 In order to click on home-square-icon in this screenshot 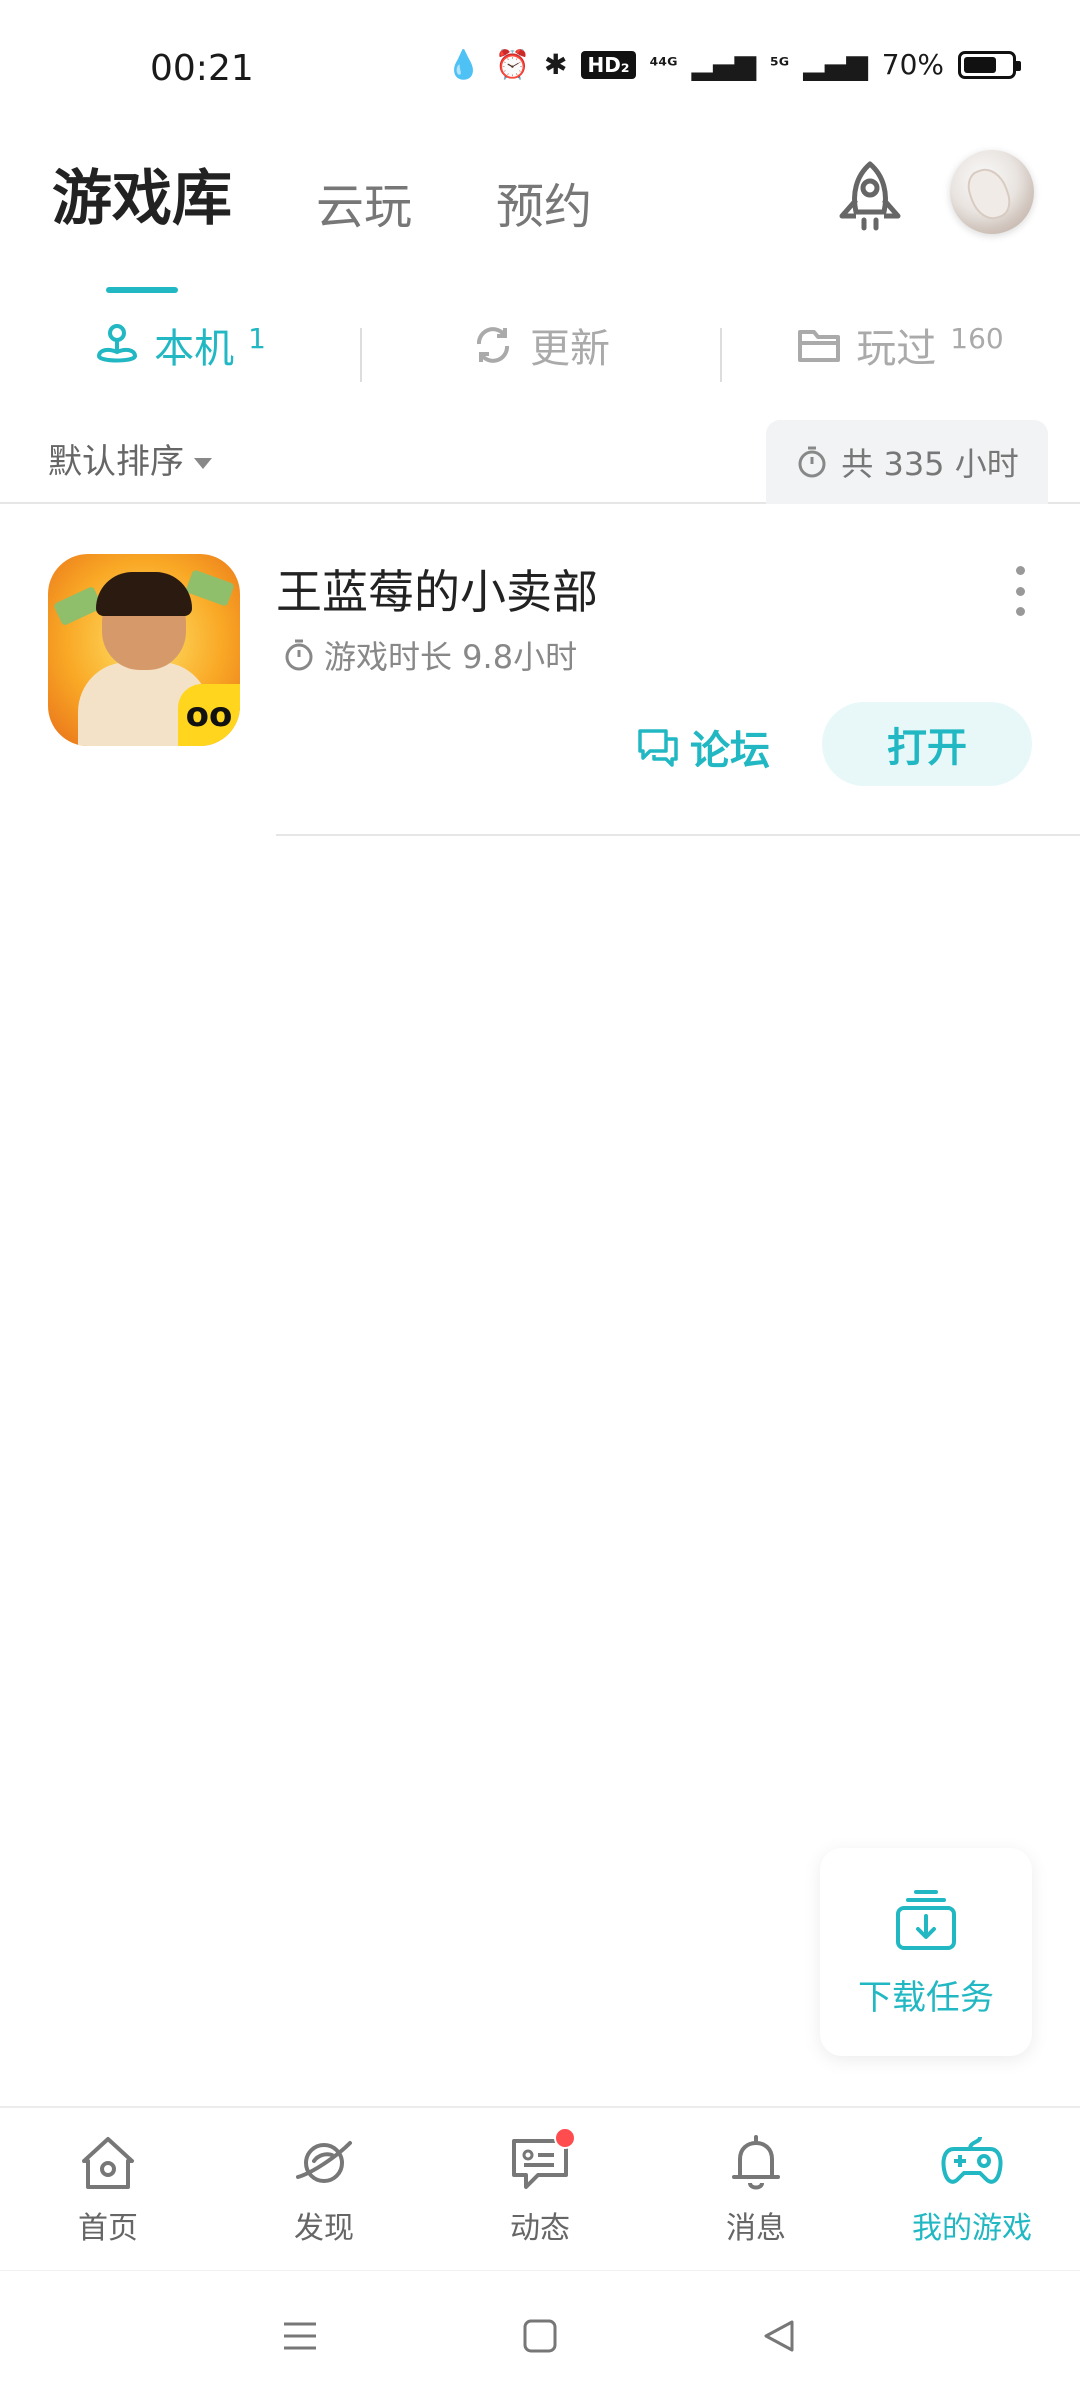, I will do `click(540, 2336)`.